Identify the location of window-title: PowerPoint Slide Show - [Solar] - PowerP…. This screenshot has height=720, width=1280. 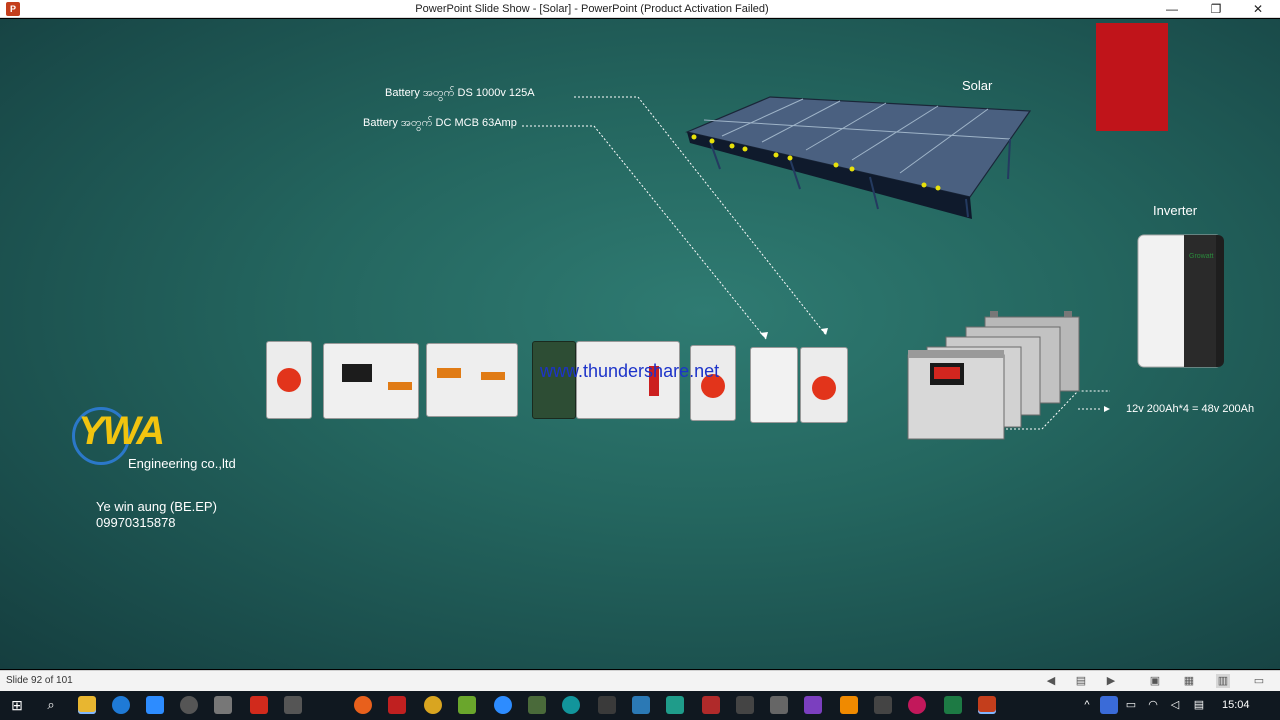
(592, 9).